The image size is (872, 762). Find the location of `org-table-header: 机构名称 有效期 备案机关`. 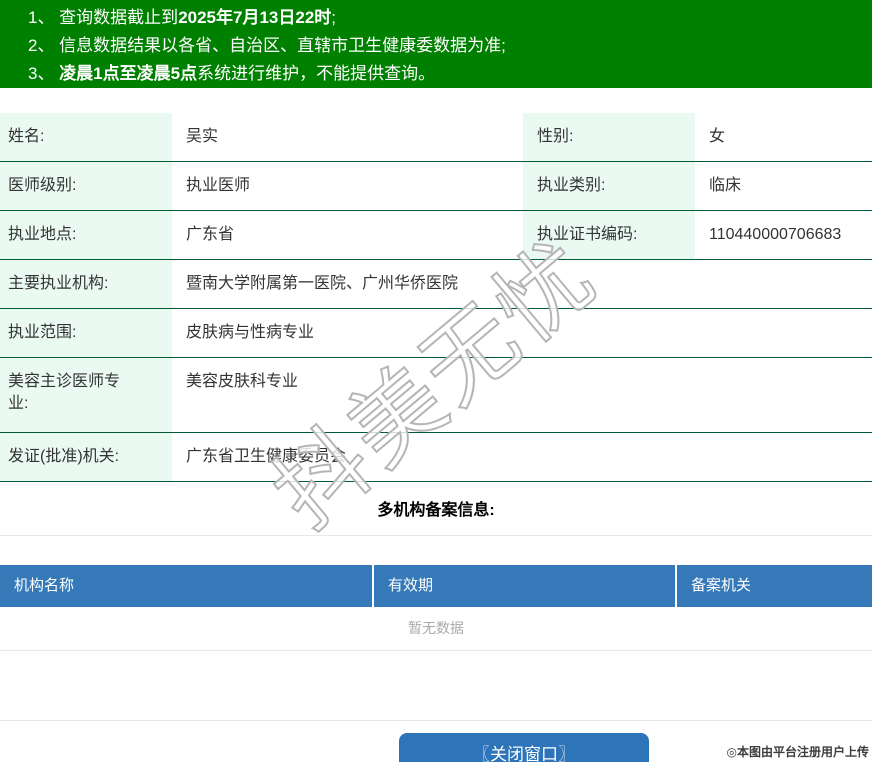

org-table-header: 机构名称 有效期 备案机关 is located at coordinates (436, 586).